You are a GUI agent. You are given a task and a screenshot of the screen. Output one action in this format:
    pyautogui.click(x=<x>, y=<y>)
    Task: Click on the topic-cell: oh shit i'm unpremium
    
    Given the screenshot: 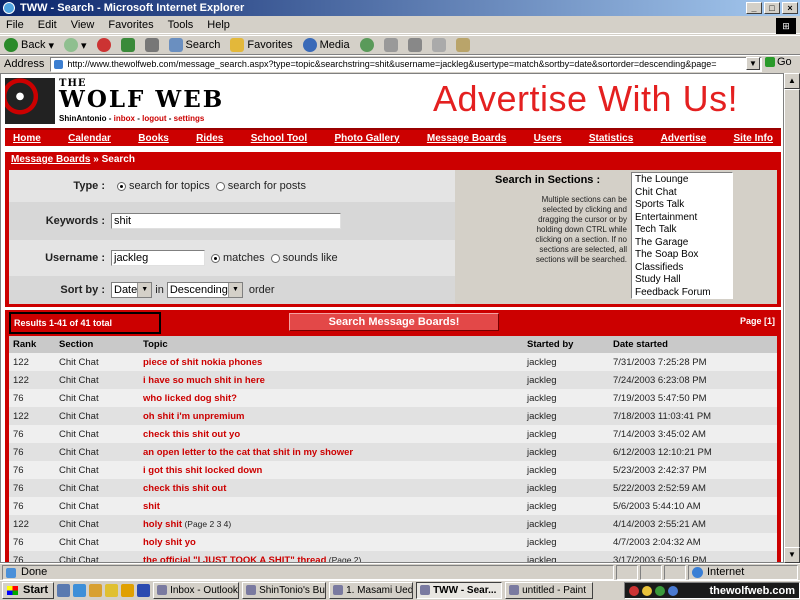 What is the action you would take?
    pyautogui.click(x=331, y=416)
    